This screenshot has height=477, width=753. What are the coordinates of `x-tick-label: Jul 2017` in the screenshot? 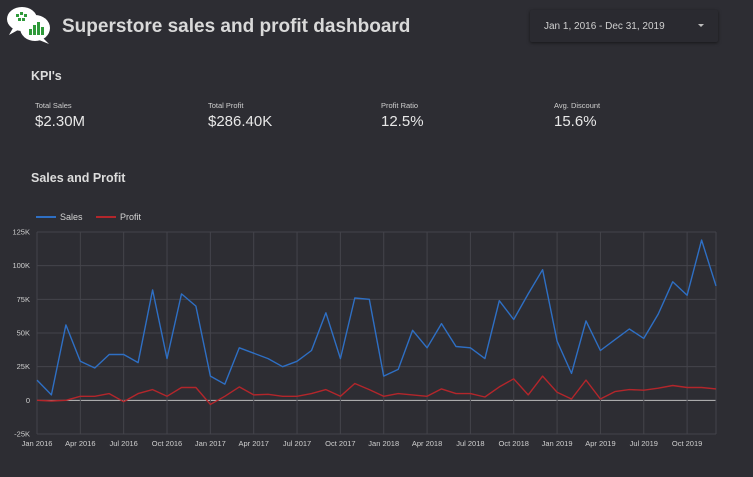 It's located at (297, 443).